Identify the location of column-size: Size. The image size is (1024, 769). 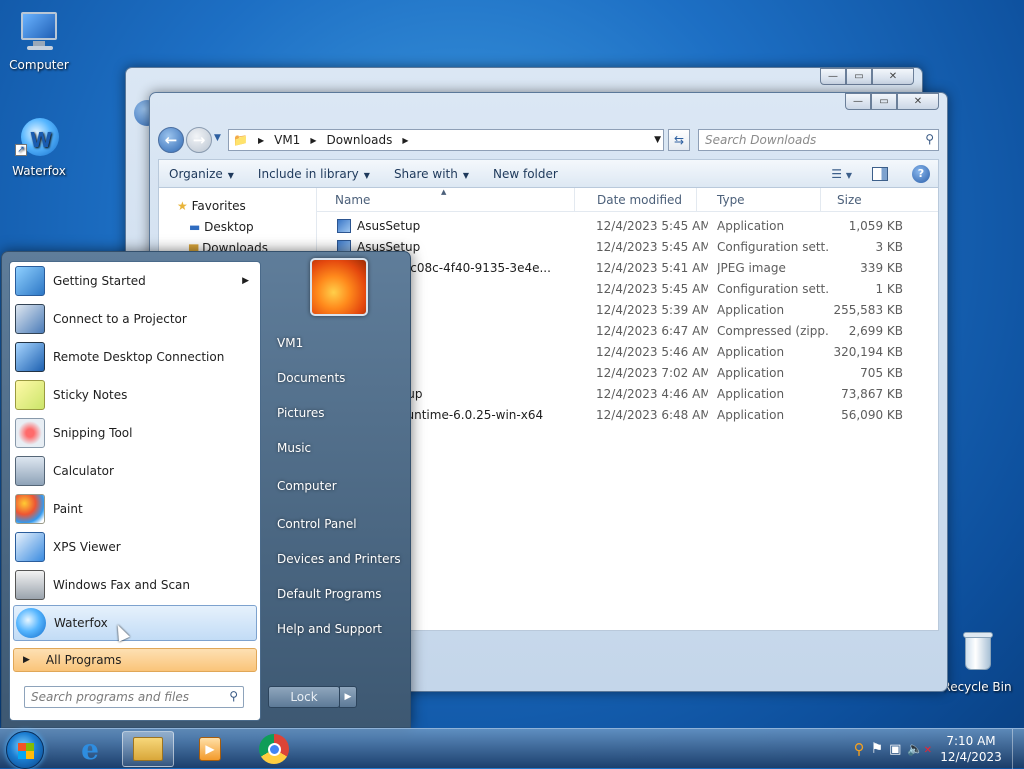
(859, 200).